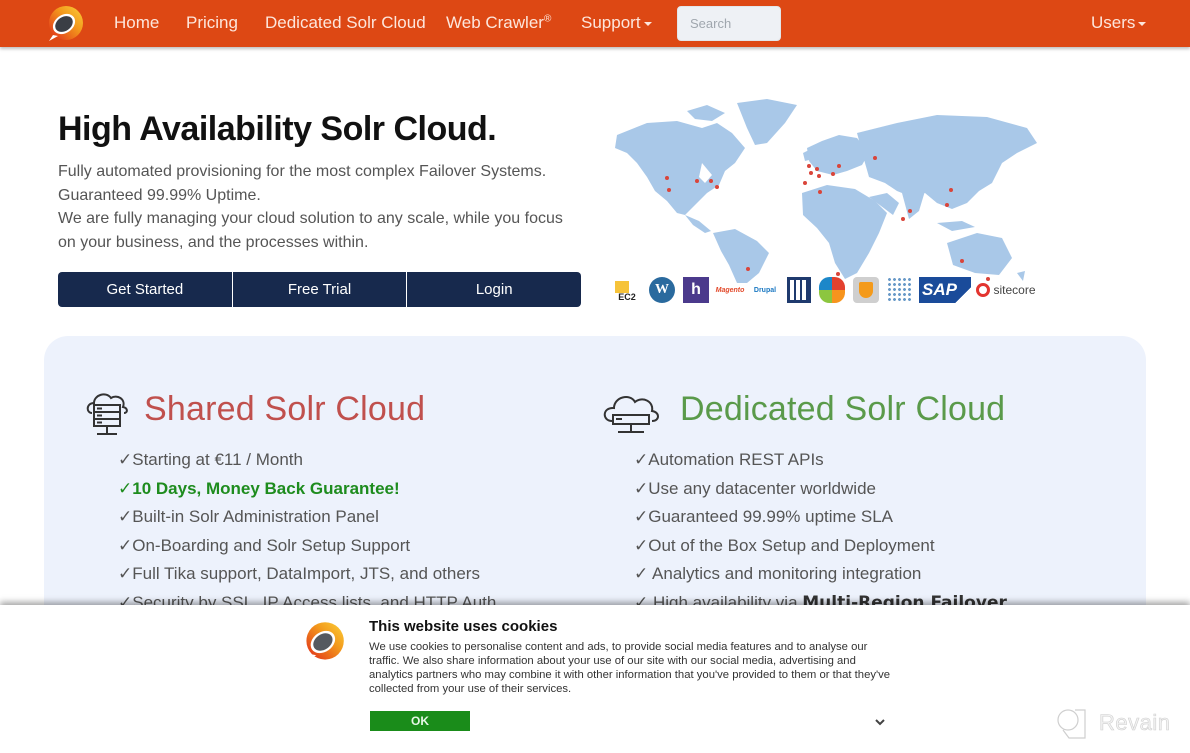 The image size is (1190, 753). Describe the element at coordinates (880, 722) in the screenshot. I see `chevron-down-icon` at that location.